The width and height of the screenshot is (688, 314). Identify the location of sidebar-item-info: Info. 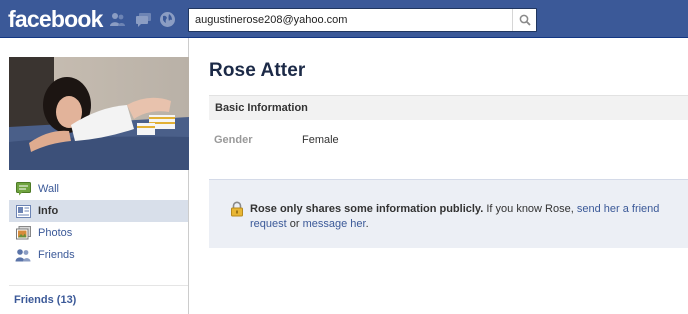
(98, 211).